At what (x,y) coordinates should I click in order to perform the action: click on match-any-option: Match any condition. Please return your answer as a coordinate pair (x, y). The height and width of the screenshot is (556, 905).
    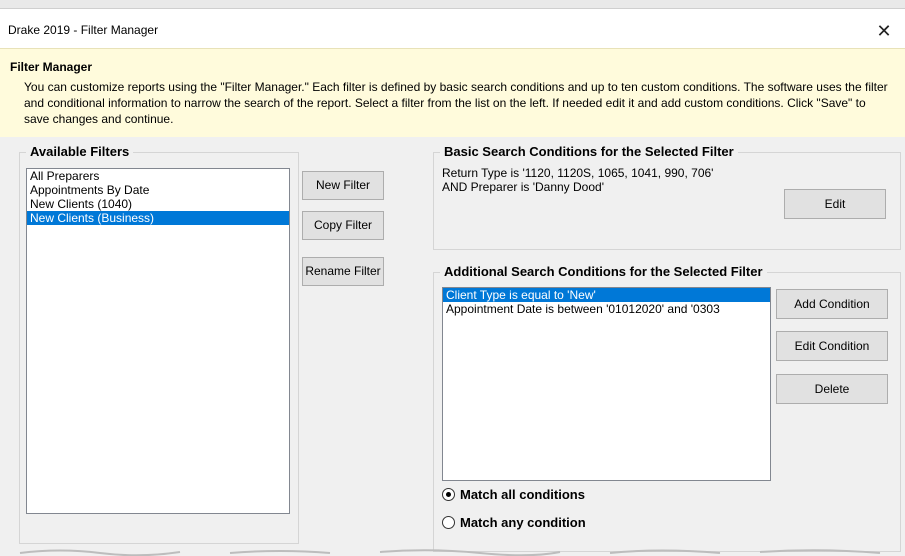
    Looking at the image, I should click on (514, 522).